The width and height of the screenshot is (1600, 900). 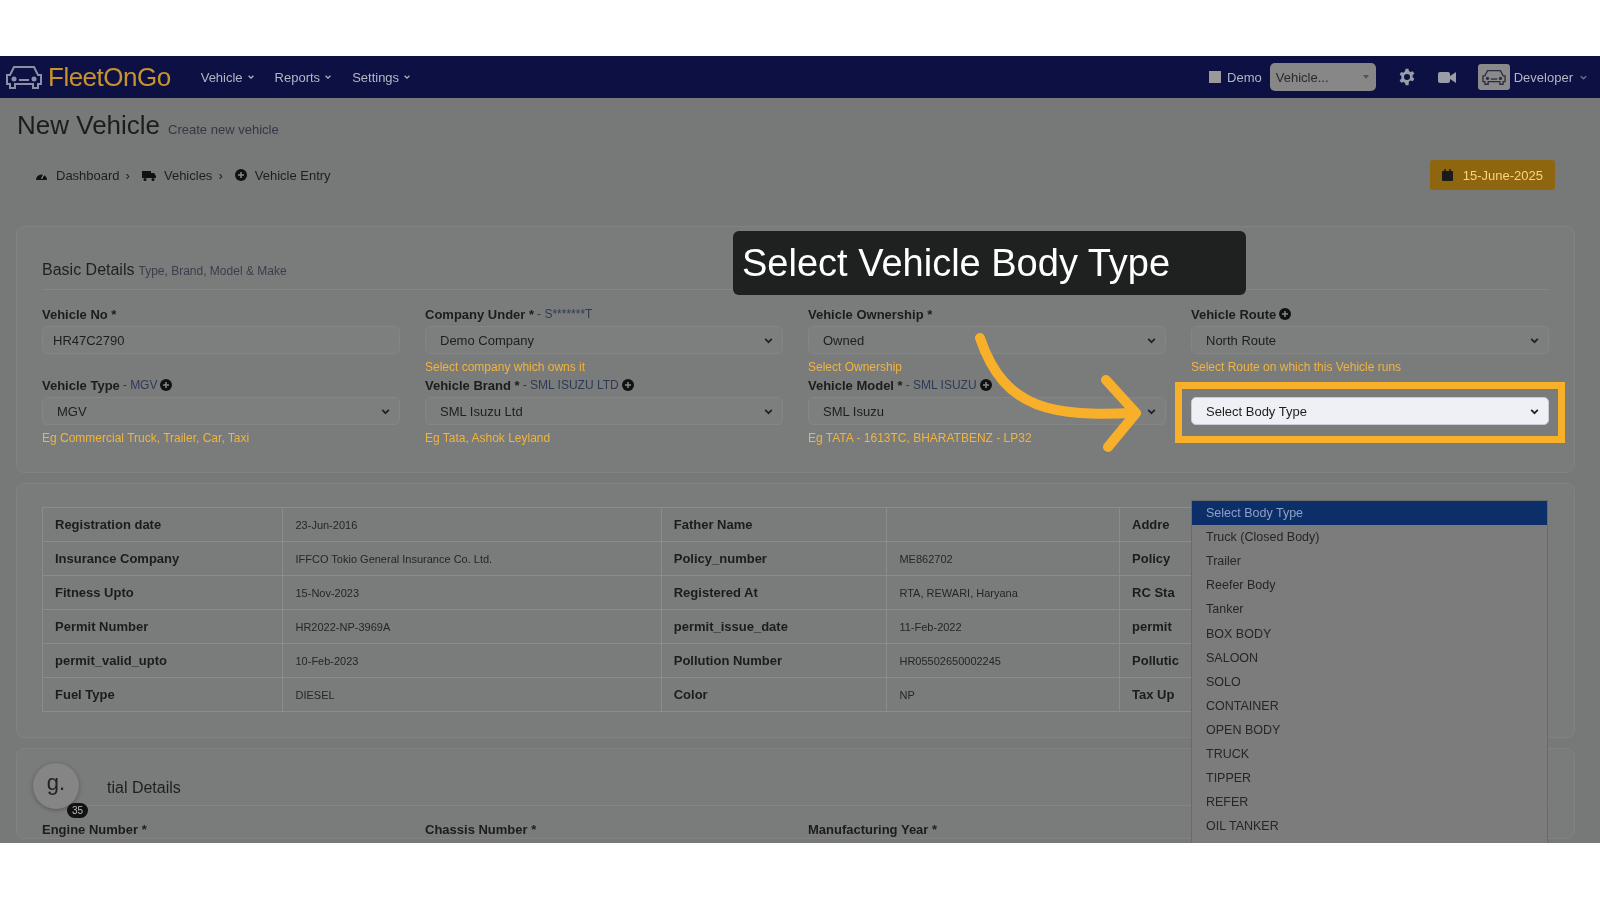 What do you see at coordinates (1369, 705) in the screenshot?
I see `dropdown-option: CONTAINER` at bounding box center [1369, 705].